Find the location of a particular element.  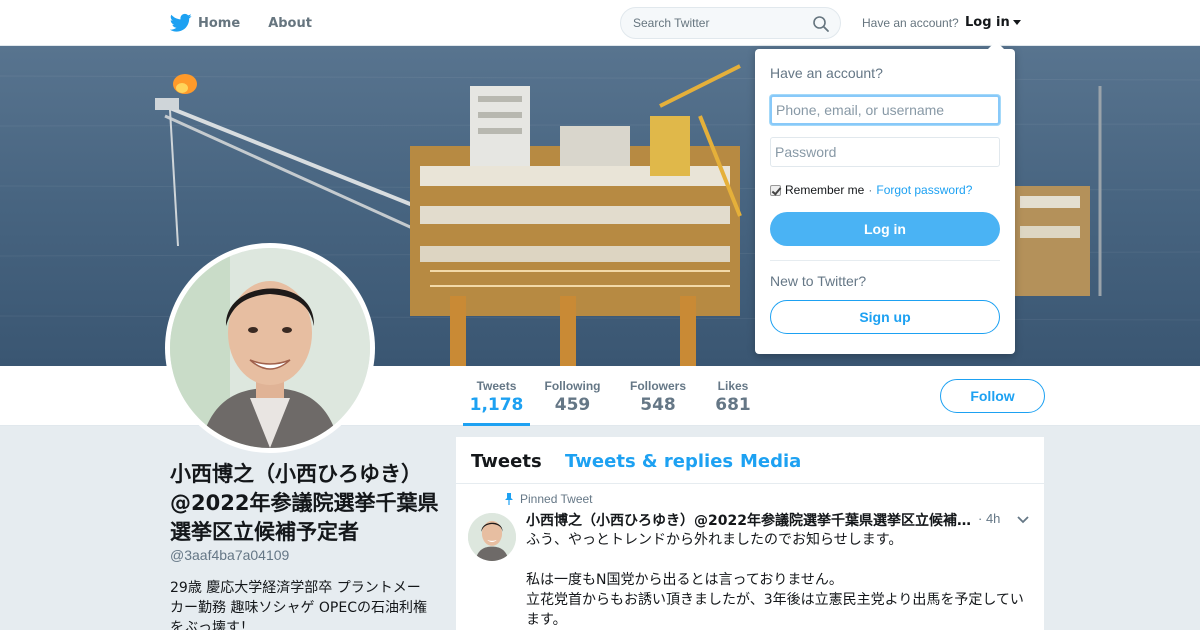

search-box is located at coordinates (730, 23).